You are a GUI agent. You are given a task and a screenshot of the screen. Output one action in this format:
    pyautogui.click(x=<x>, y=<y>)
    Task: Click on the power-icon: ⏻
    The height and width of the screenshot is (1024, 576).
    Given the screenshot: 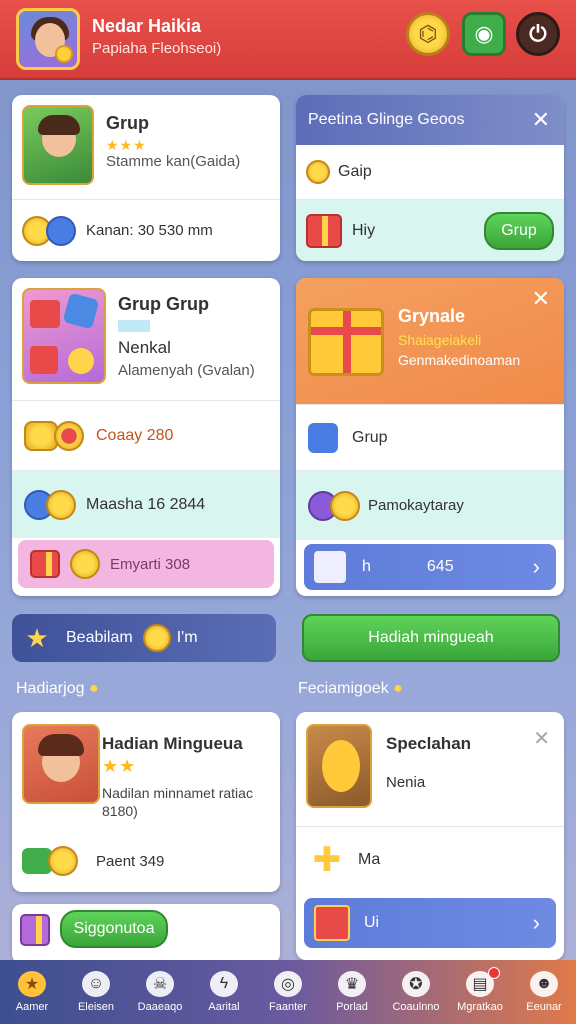 What is the action you would take?
    pyautogui.click(x=538, y=34)
    